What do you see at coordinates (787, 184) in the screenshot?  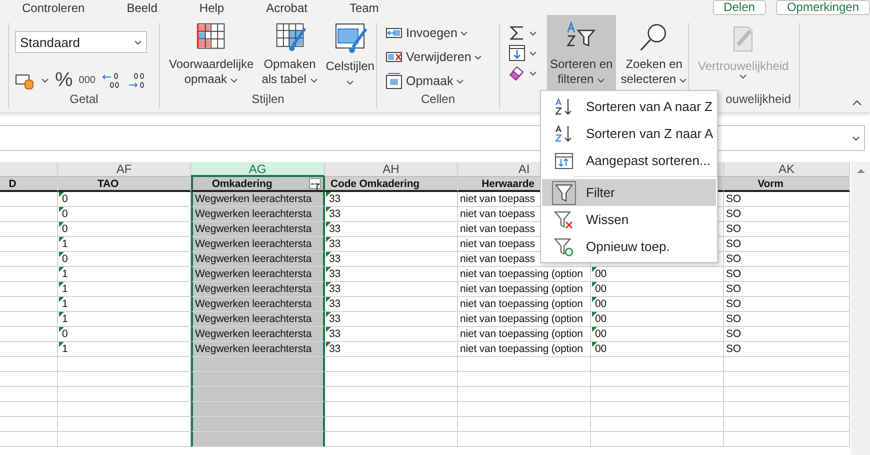 I see `header-cell: Vorm` at bounding box center [787, 184].